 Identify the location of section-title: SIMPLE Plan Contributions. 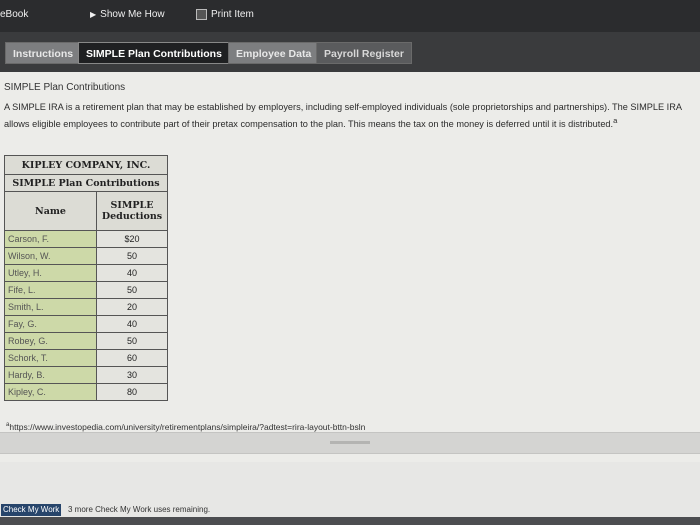
(65, 87).